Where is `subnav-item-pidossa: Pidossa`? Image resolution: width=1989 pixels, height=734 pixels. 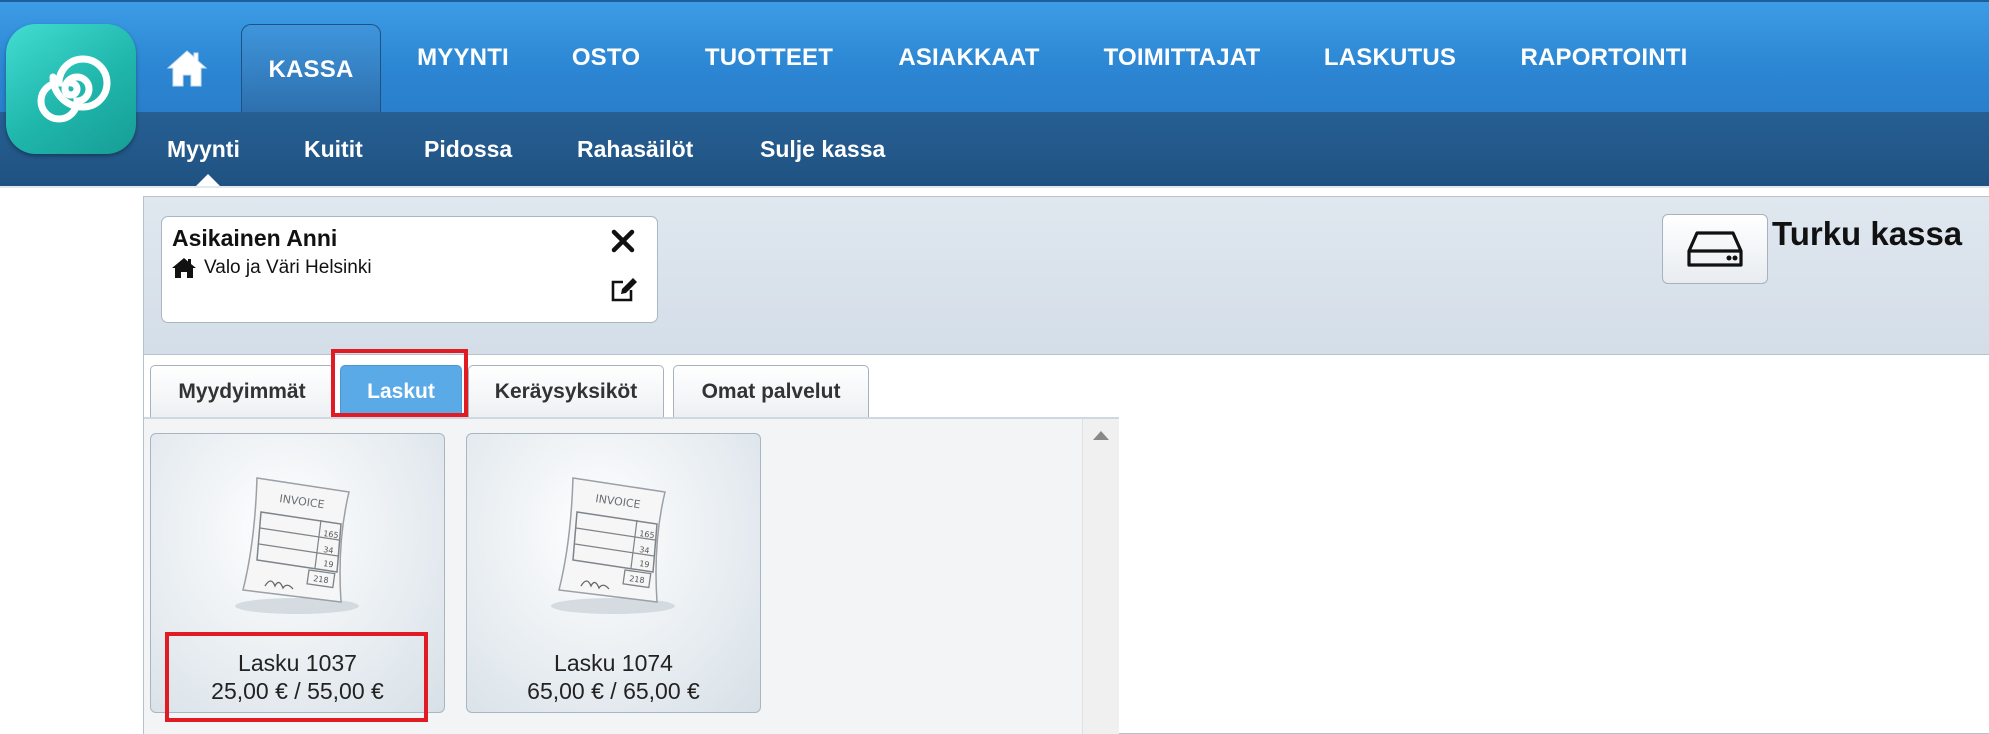
subnav-item-pidossa: Pidossa is located at coordinates (468, 149).